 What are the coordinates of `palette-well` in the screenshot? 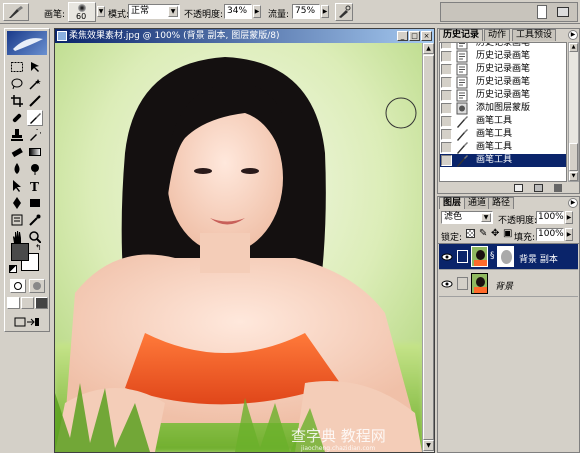 It's located at (509, 12).